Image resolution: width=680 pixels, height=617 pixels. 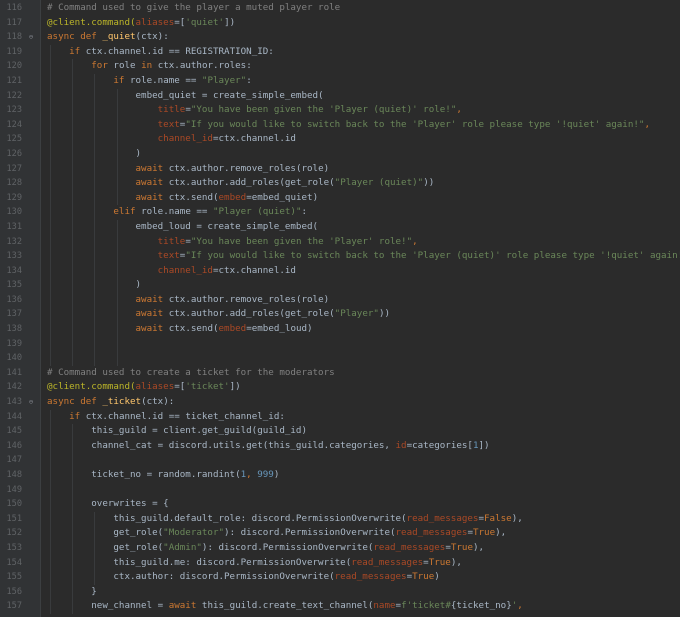 What do you see at coordinates (14, 489) in the screenshot?
I see `line-number: 149` at bounding box center [14, 489].